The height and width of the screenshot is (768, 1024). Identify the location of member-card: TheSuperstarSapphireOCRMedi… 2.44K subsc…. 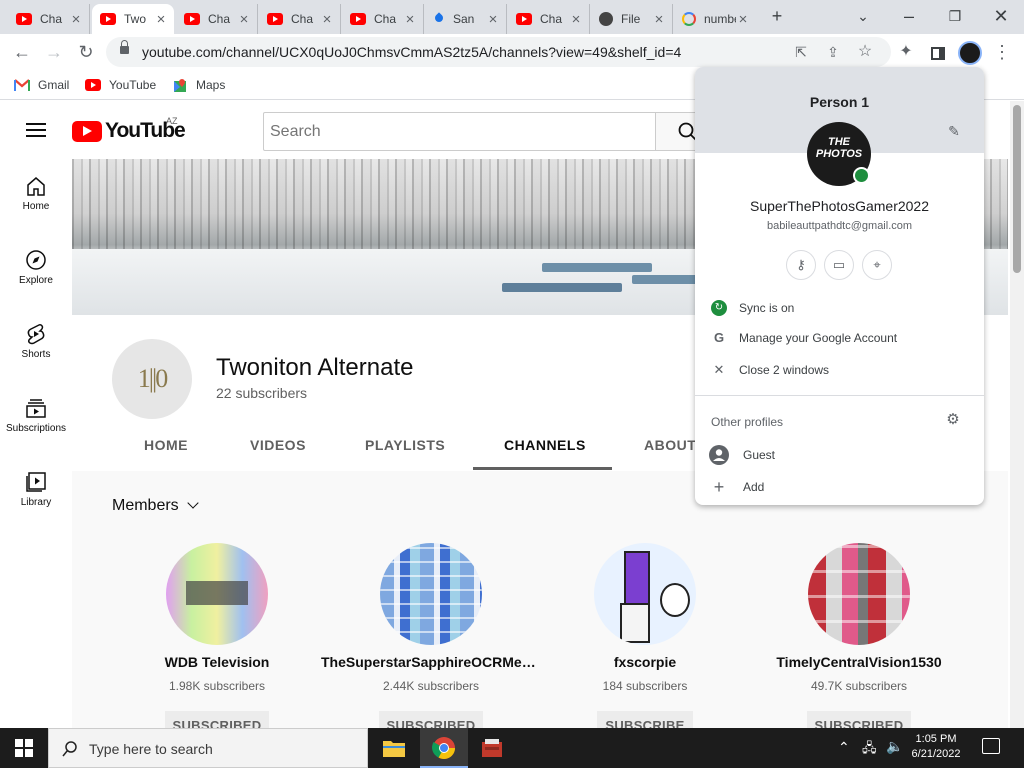
(431, 635).